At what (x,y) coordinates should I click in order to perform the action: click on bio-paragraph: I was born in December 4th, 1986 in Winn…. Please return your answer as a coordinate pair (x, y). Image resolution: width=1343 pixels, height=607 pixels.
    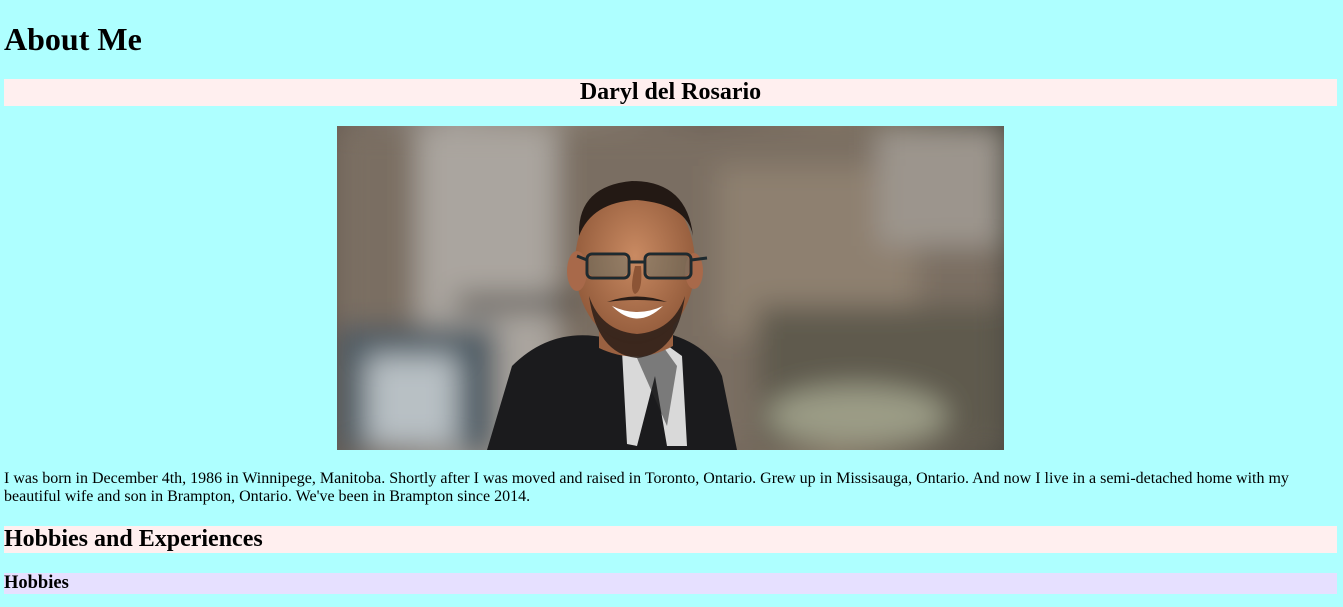
    Looking at the image, I should click on (646, 487).